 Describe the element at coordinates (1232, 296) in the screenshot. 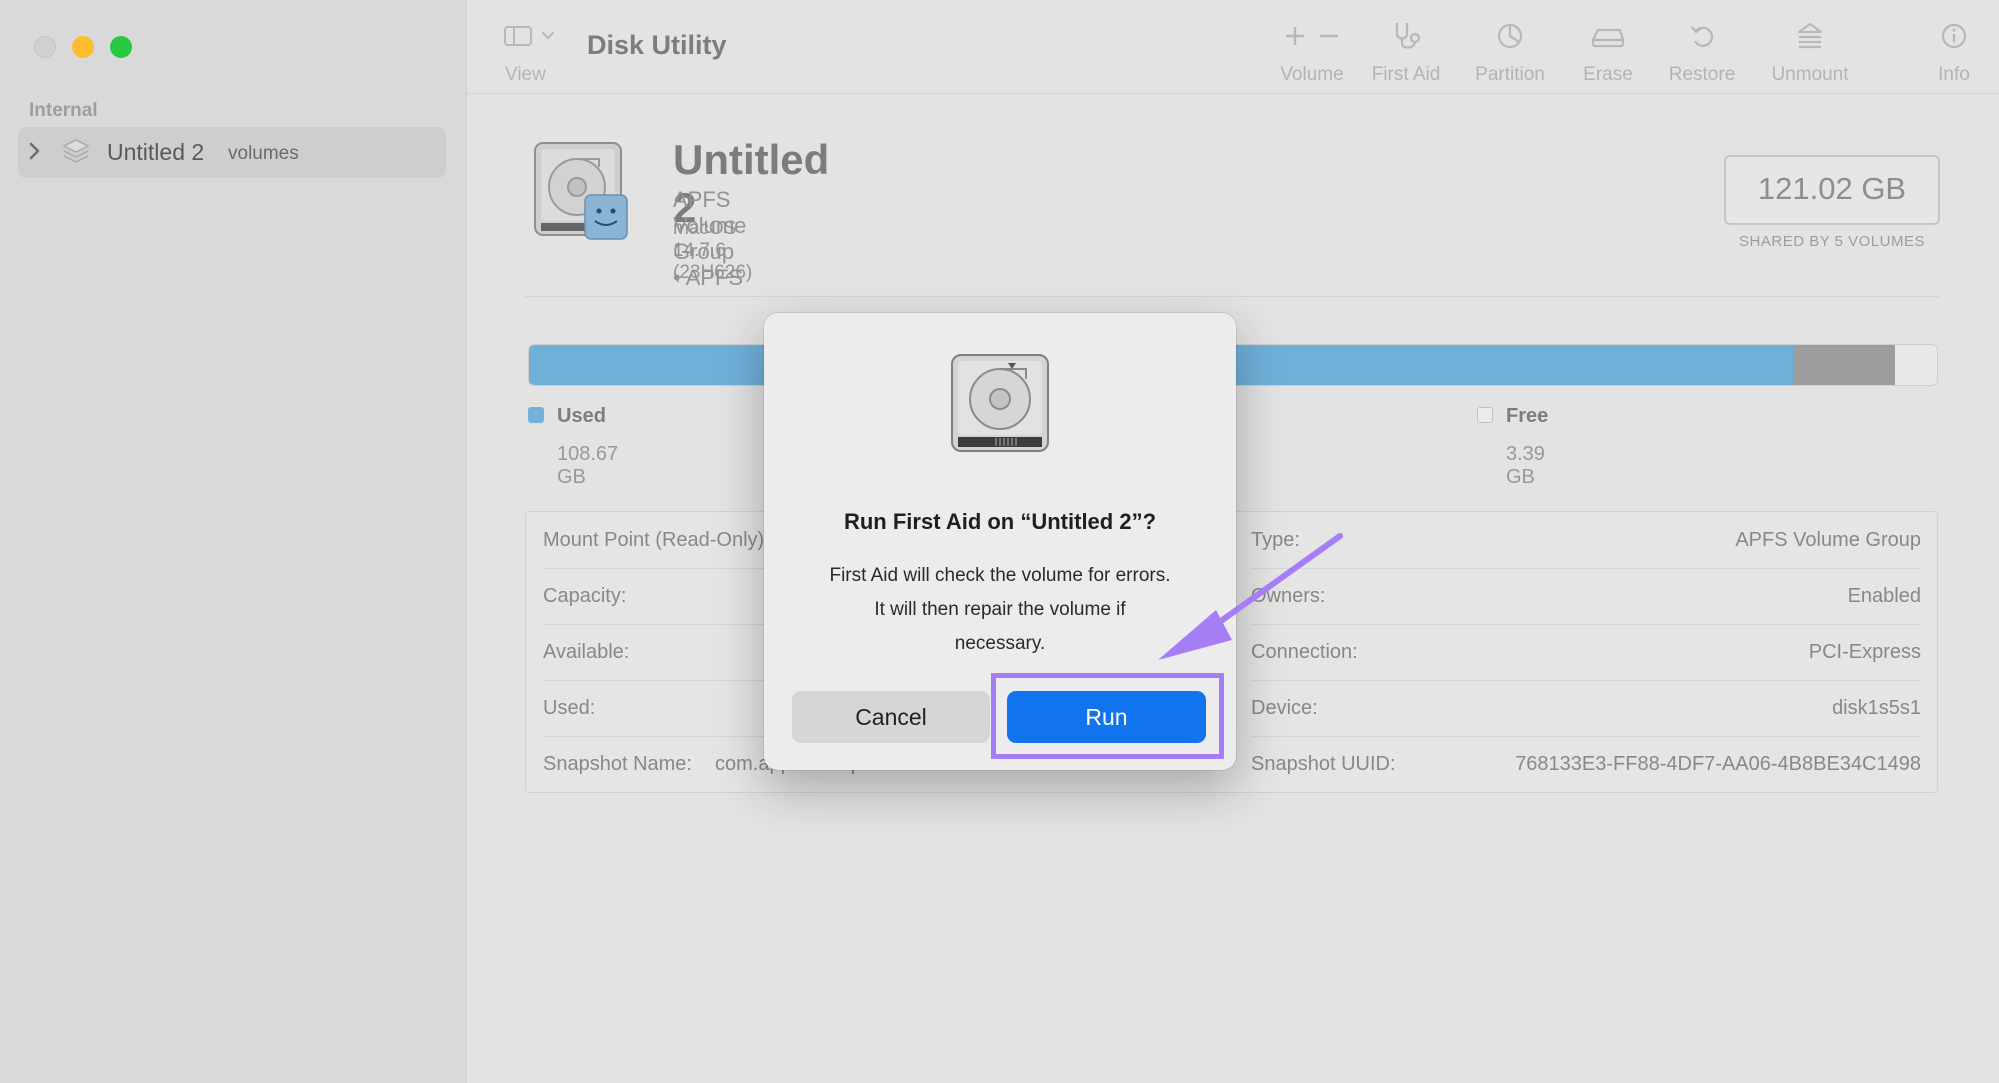

I see `divider` at that location.